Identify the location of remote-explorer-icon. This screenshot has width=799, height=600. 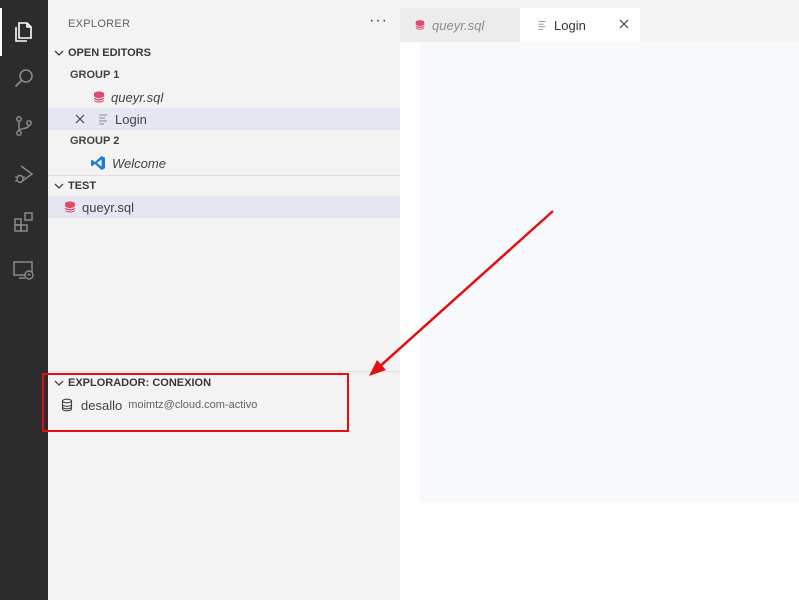
(23, 270).